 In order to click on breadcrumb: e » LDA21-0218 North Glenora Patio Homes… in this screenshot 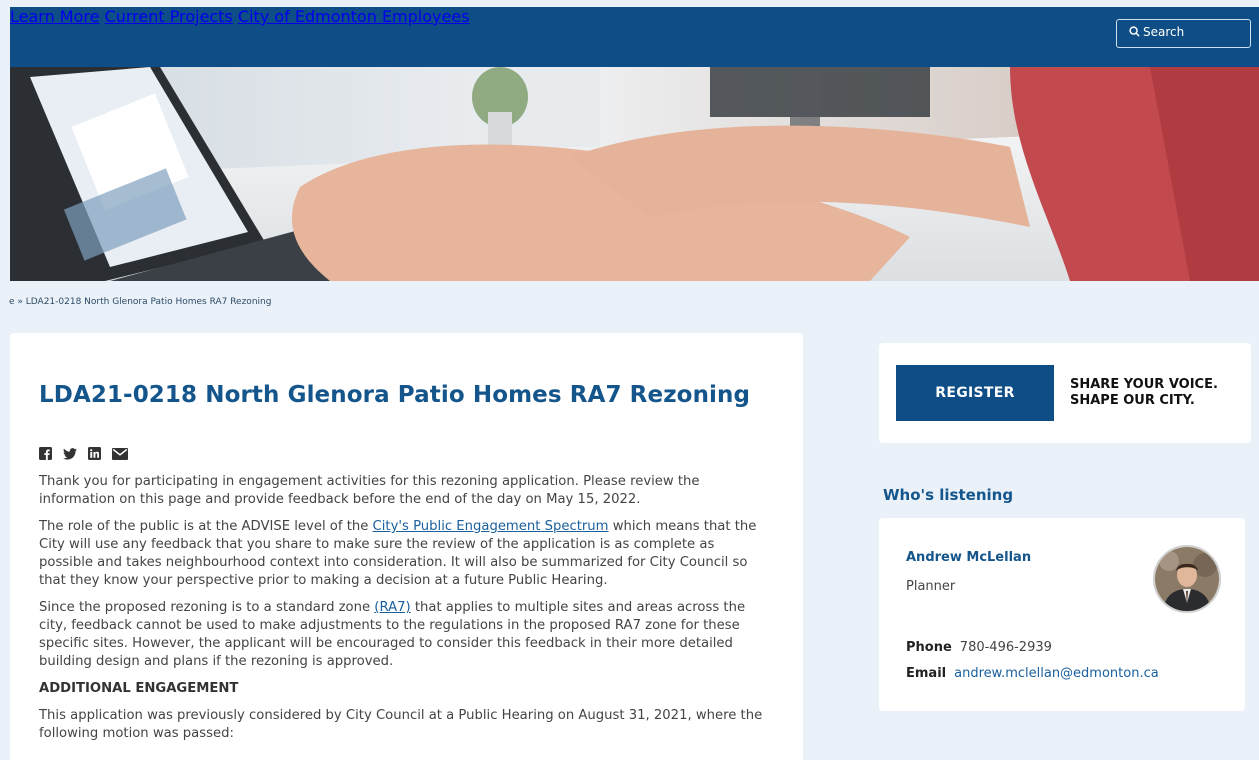, I will do `click(140, 302)`.